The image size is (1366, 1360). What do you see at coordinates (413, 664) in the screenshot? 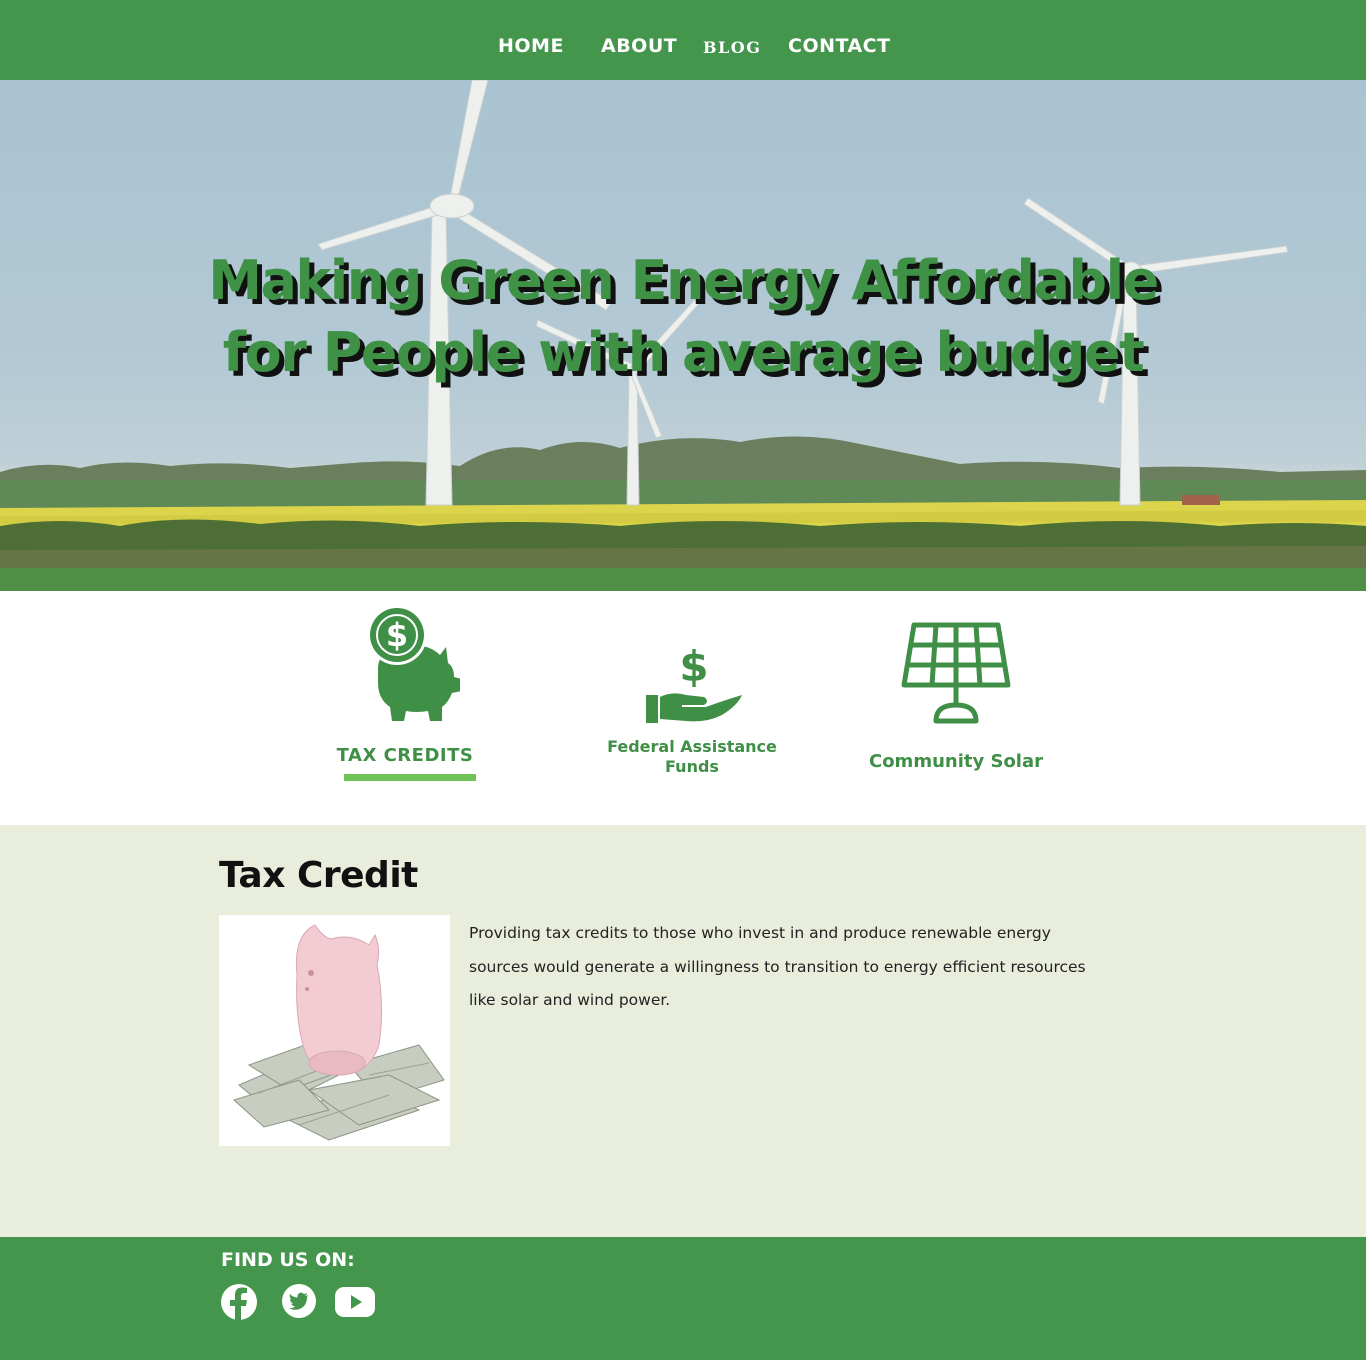
I see `piggy-bank-coin-icon: $` at bounding box center [413, 664].